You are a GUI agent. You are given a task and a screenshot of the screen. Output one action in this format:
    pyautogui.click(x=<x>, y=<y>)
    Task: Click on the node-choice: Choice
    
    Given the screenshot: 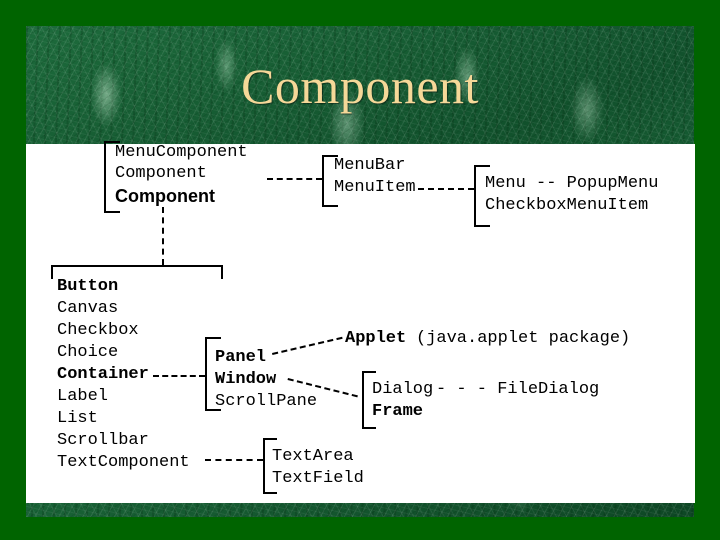 What is the action you would take?
    pyautogui.click(x=88, y=352)
    